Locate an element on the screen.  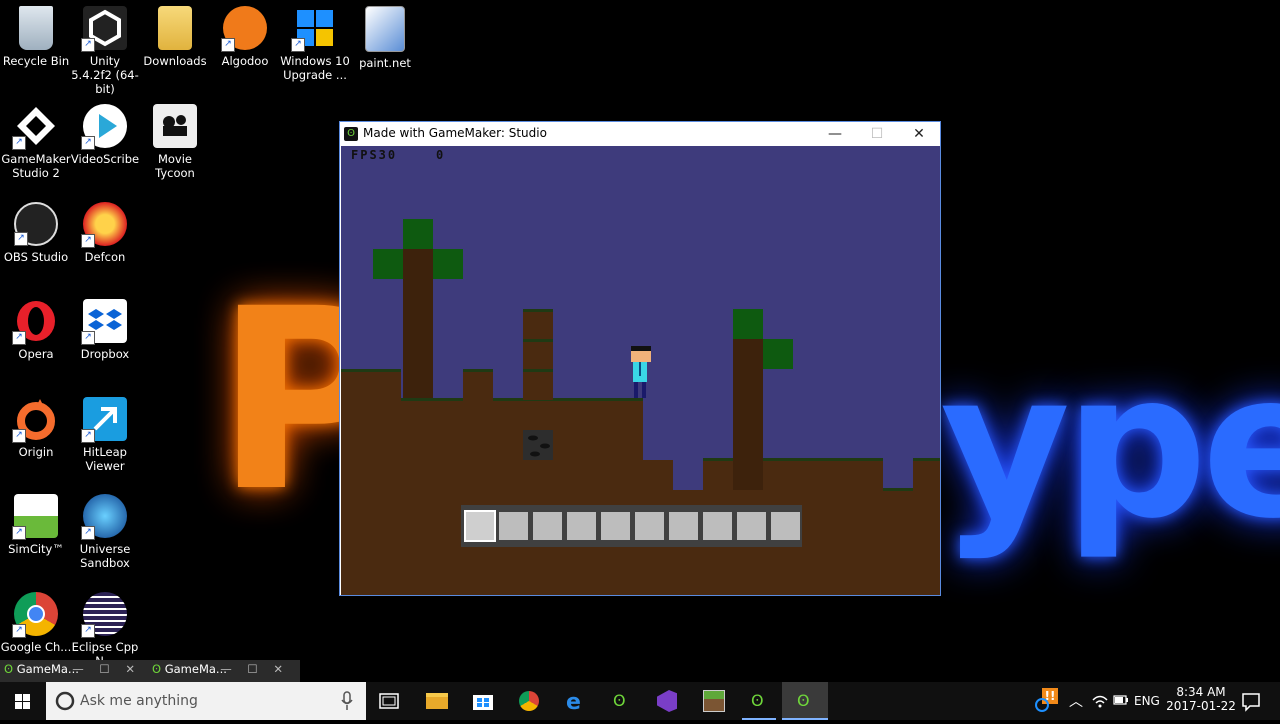
network-icon is located at coordinates (1100, 701).